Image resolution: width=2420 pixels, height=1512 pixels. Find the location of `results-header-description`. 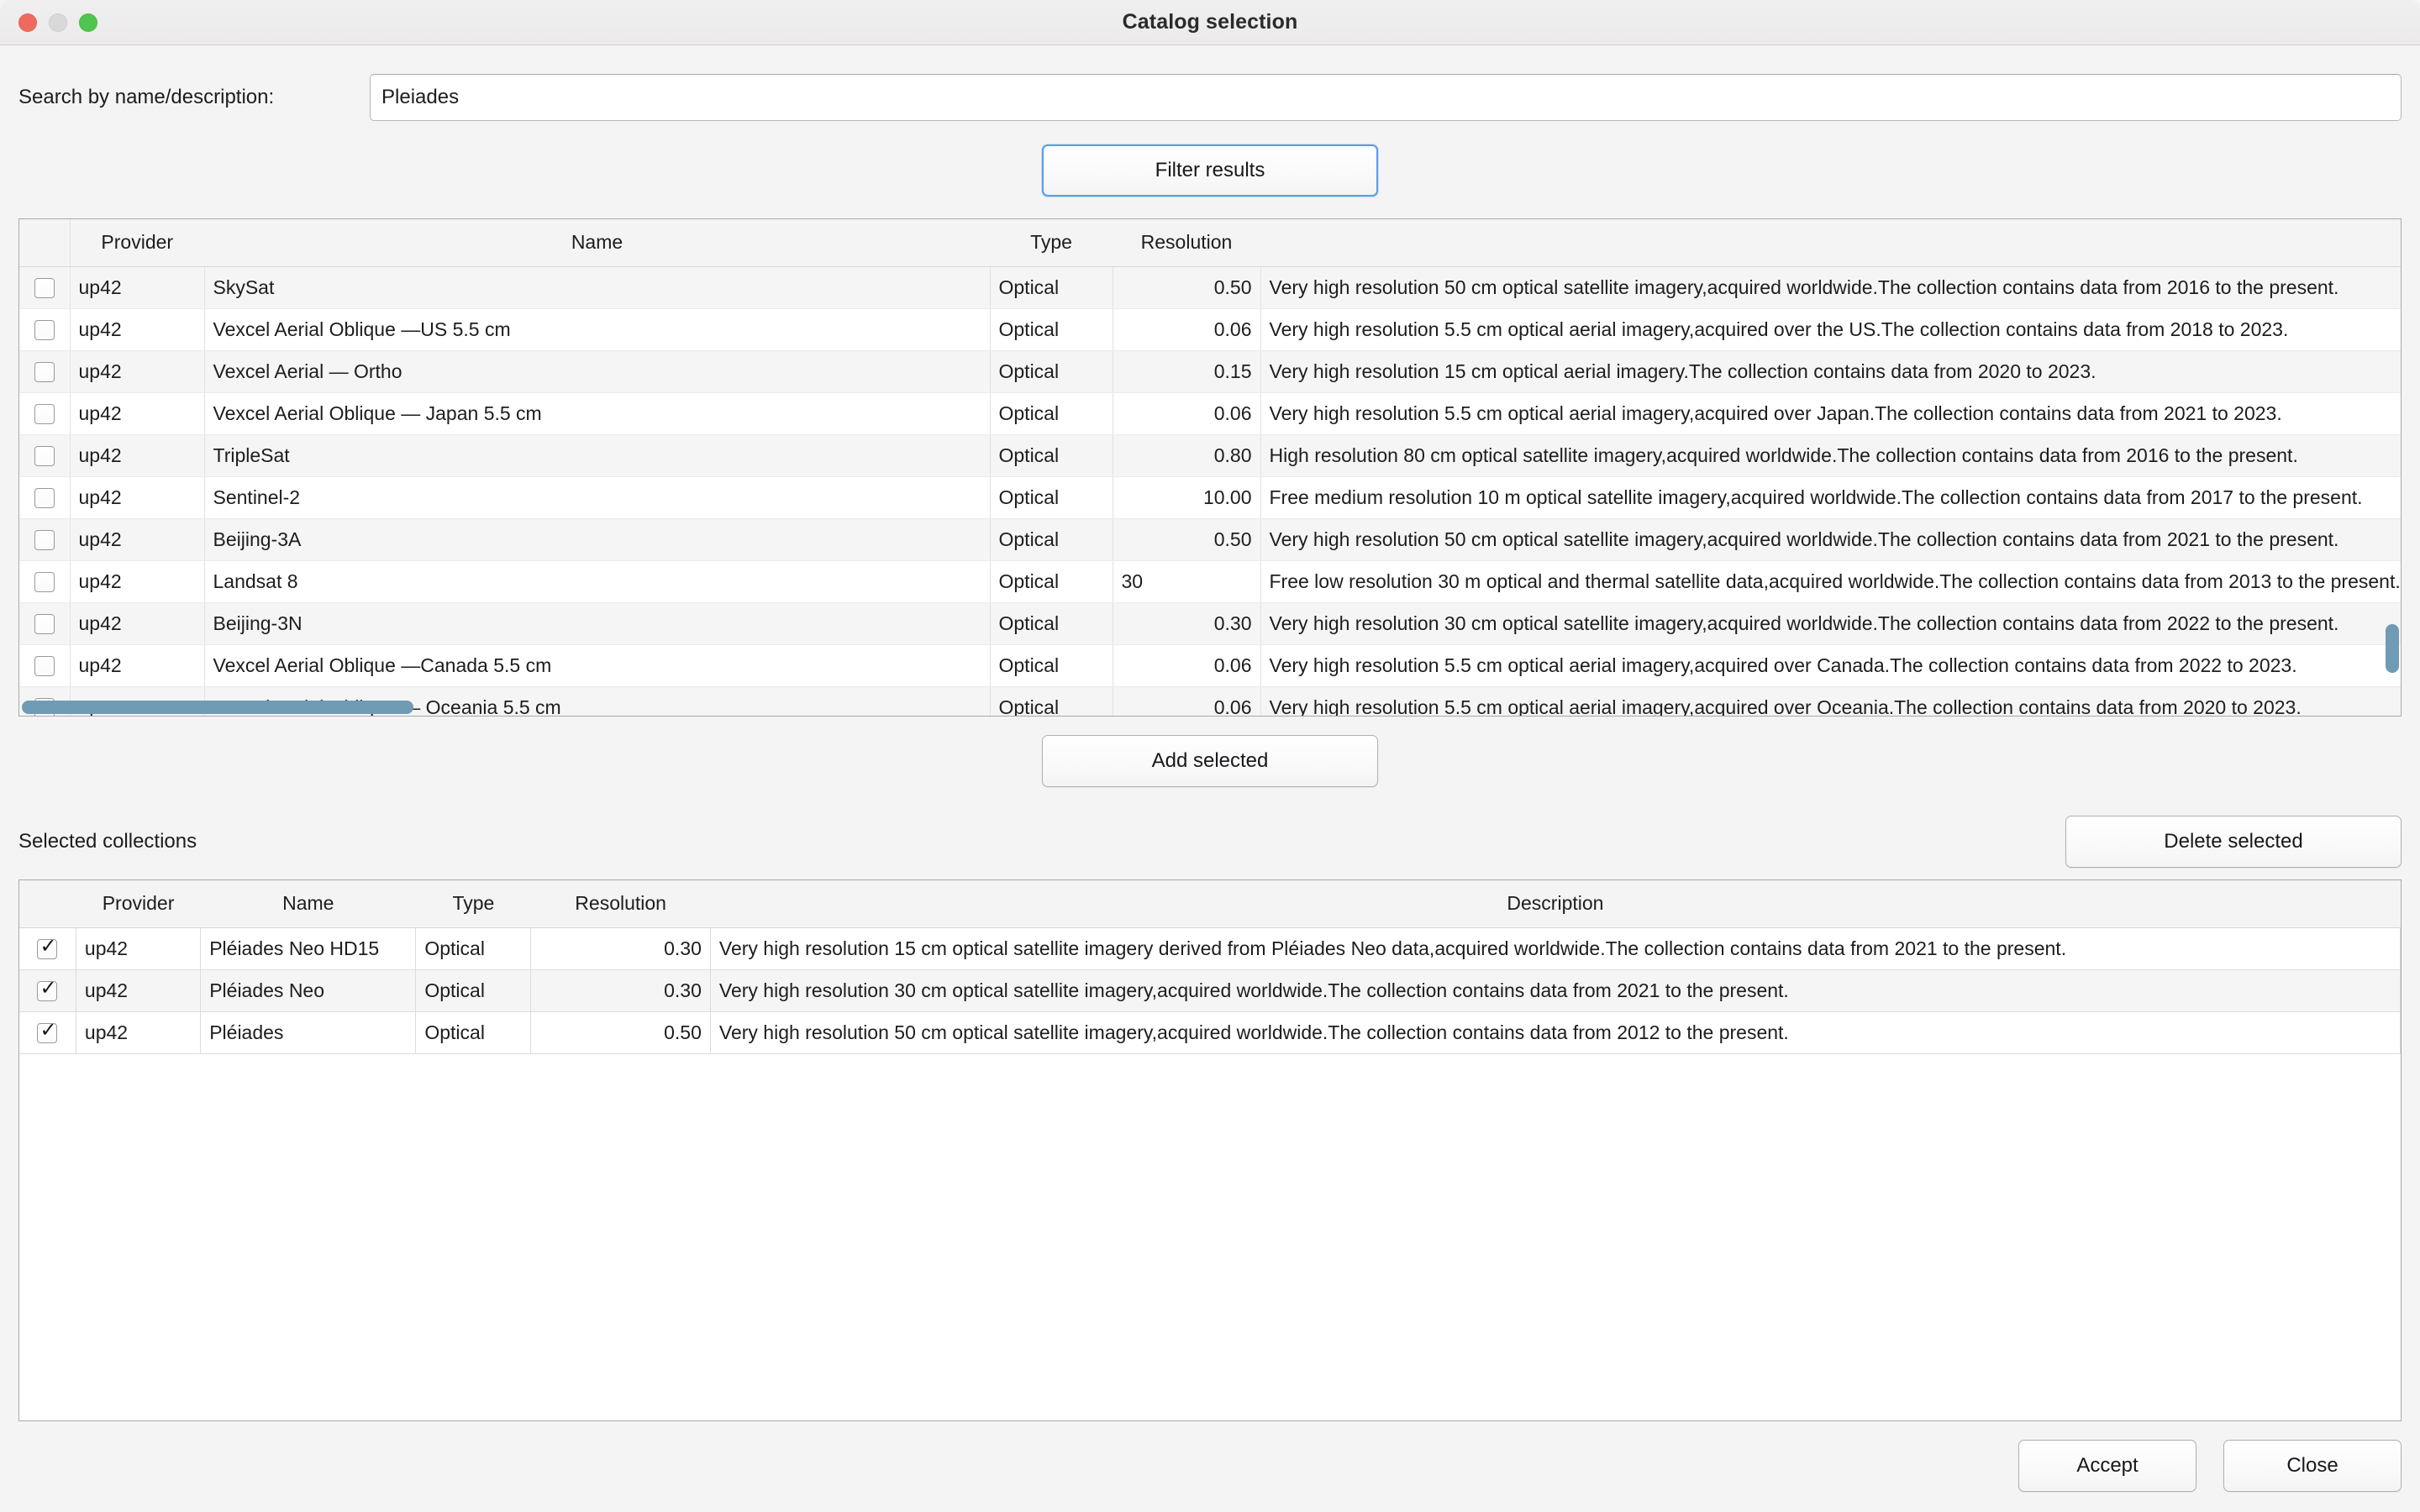

results-header-description is located at coordinates (1830, 243).